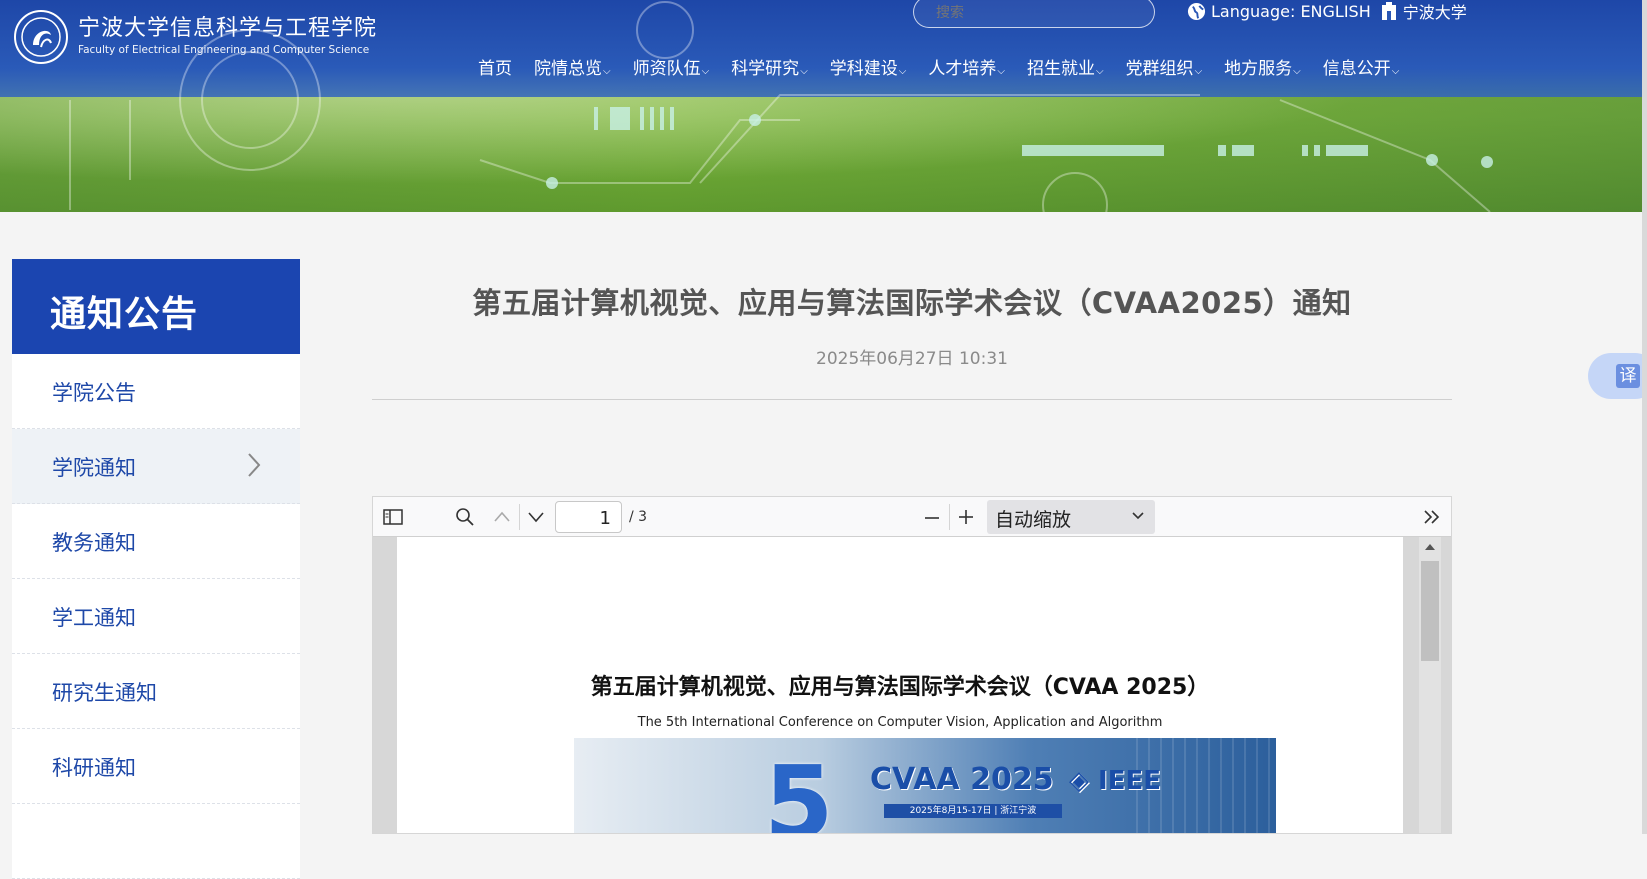 Image resolution: width=1647 pixels, height=879 pixels. I want to click on tools-menu-icon, so click(1432, 517).